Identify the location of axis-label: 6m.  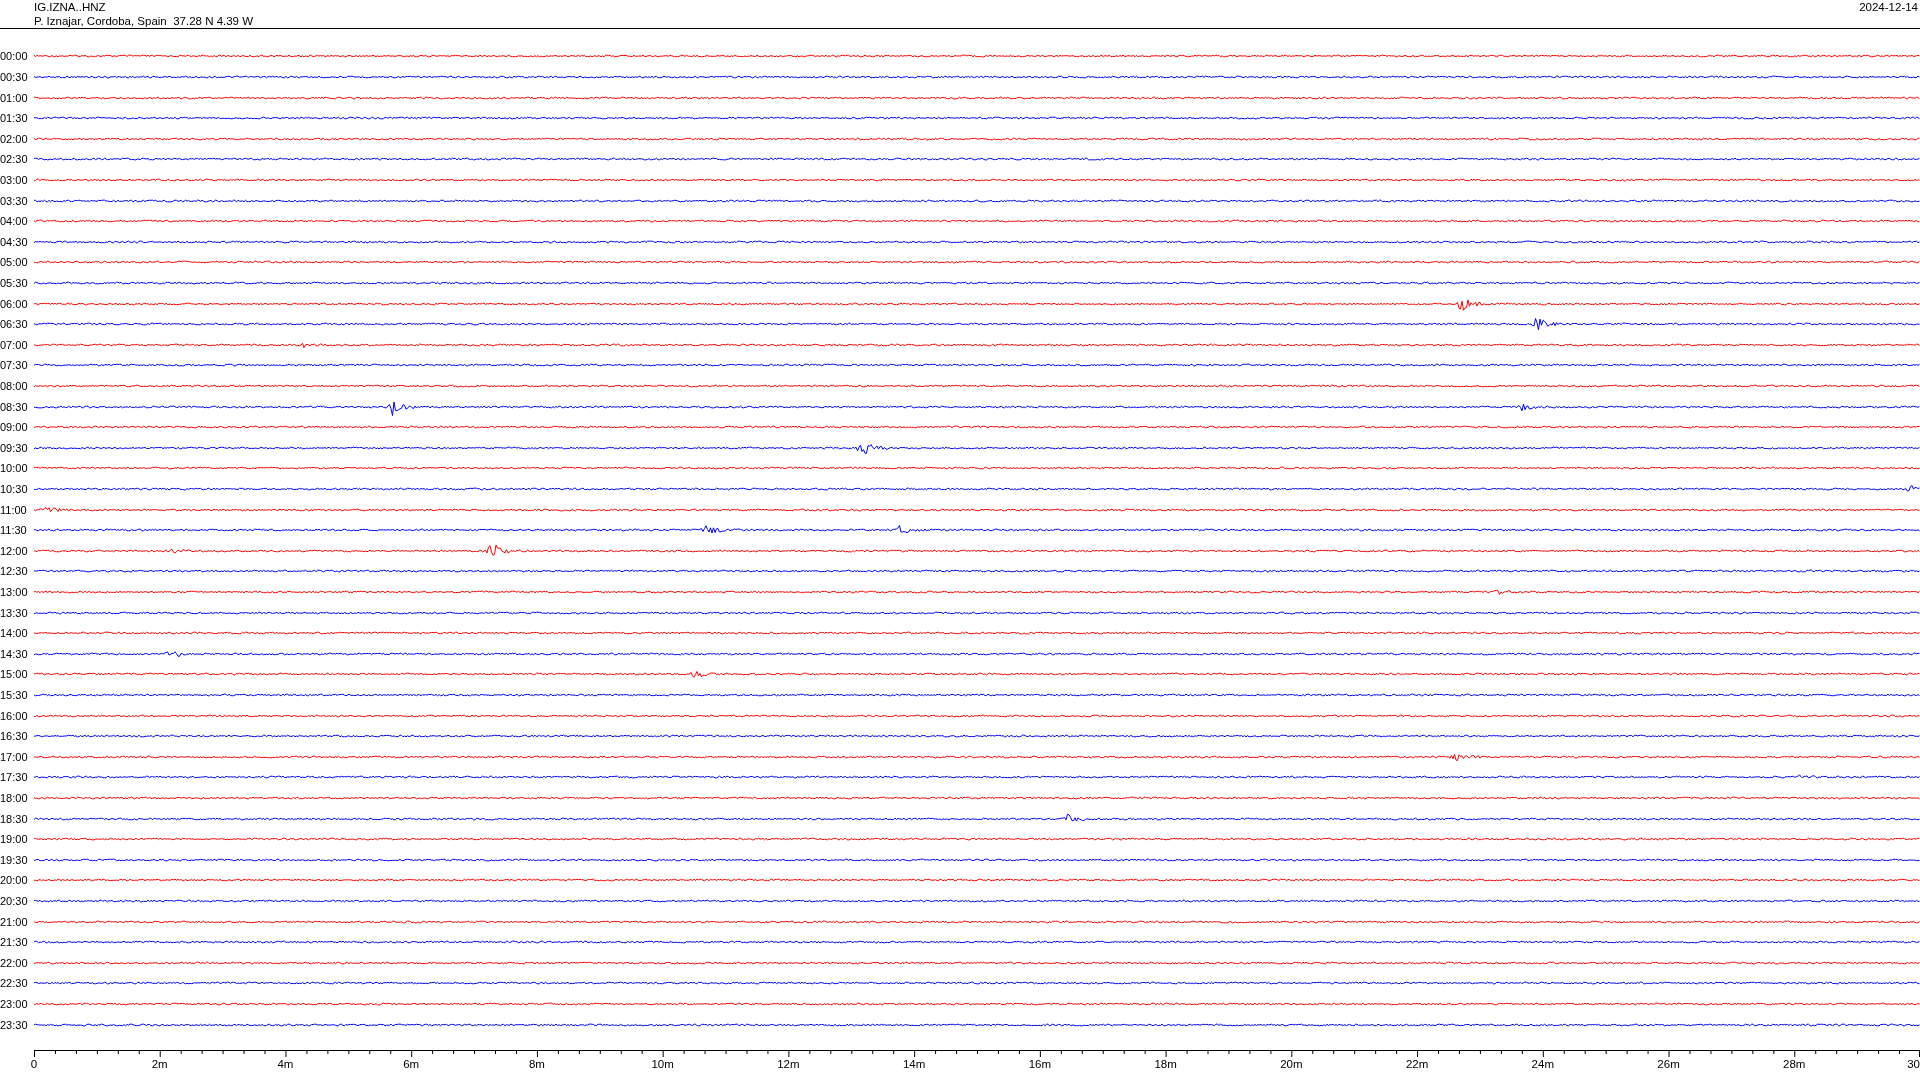
(411, 1064).